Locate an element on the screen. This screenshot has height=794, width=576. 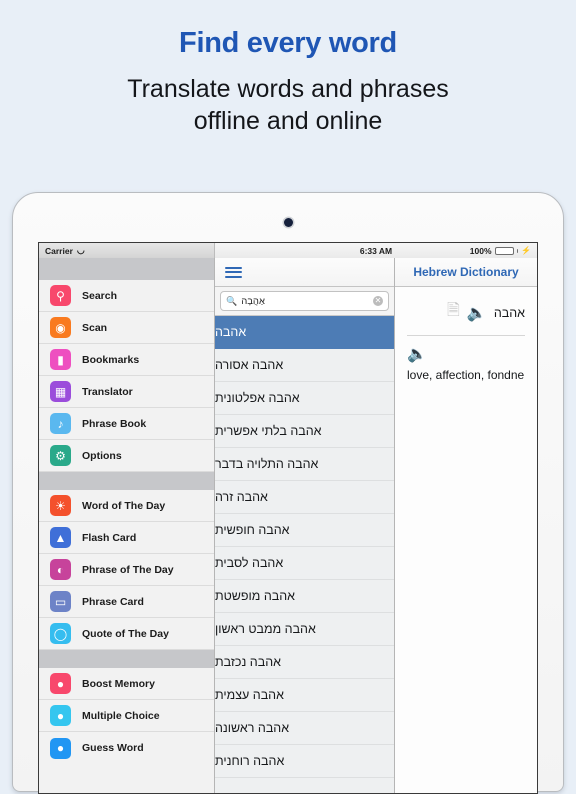
word-list-item: אהבה אסורה is located at coordinates (304, 365).